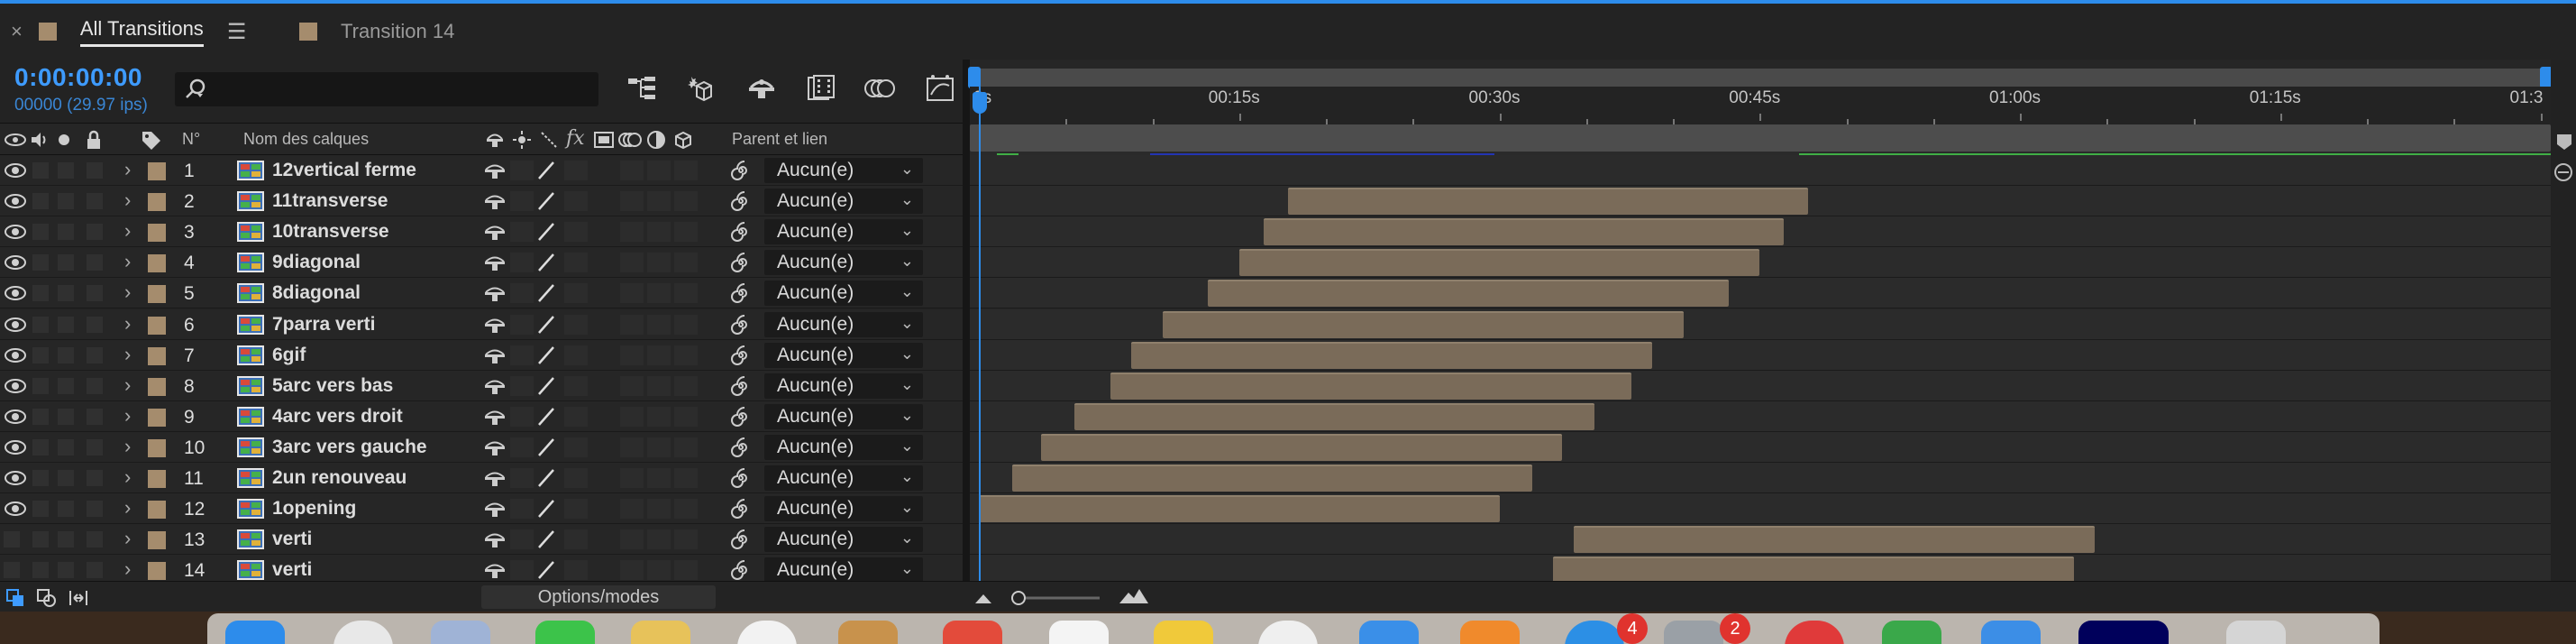  I want to click on layer-name: 2un renouveau, so click(339, 478).